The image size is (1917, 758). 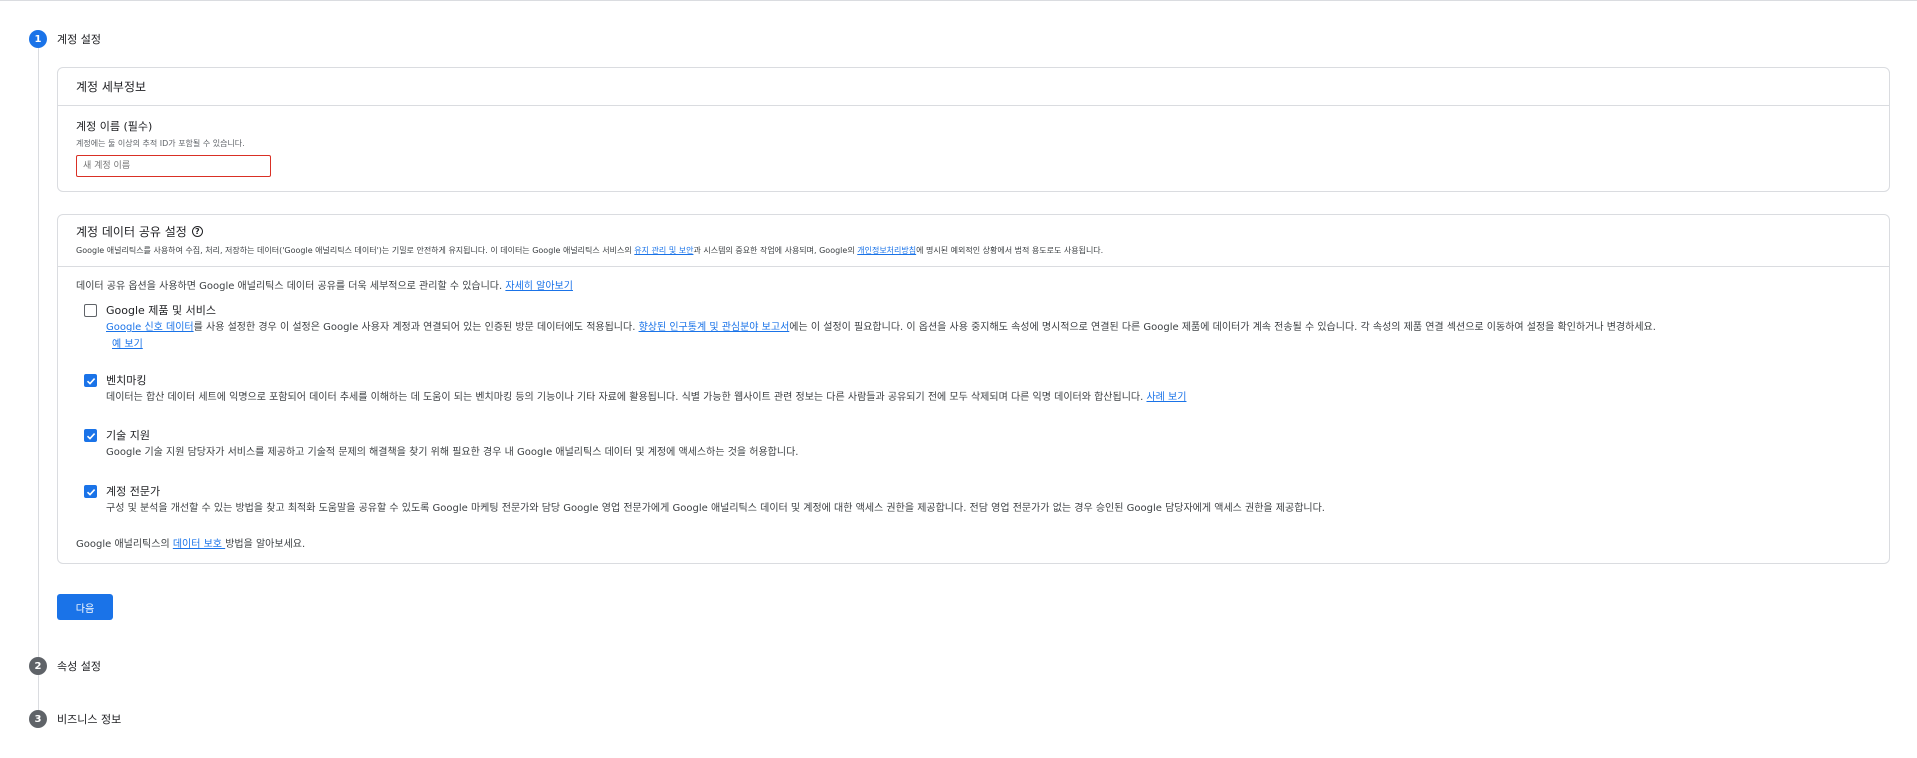 What do you see at coordinates (150, 327) in the screenshot?
I see `google-signals-link: Google 신호 데이터` at bounding box center [150, 327].